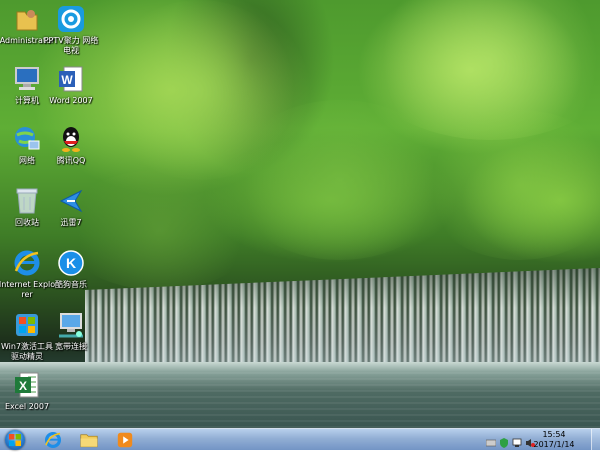 The height and width of the screenshot is (452, 600). I want to click on kugou-icon: K, so click(71, 263).